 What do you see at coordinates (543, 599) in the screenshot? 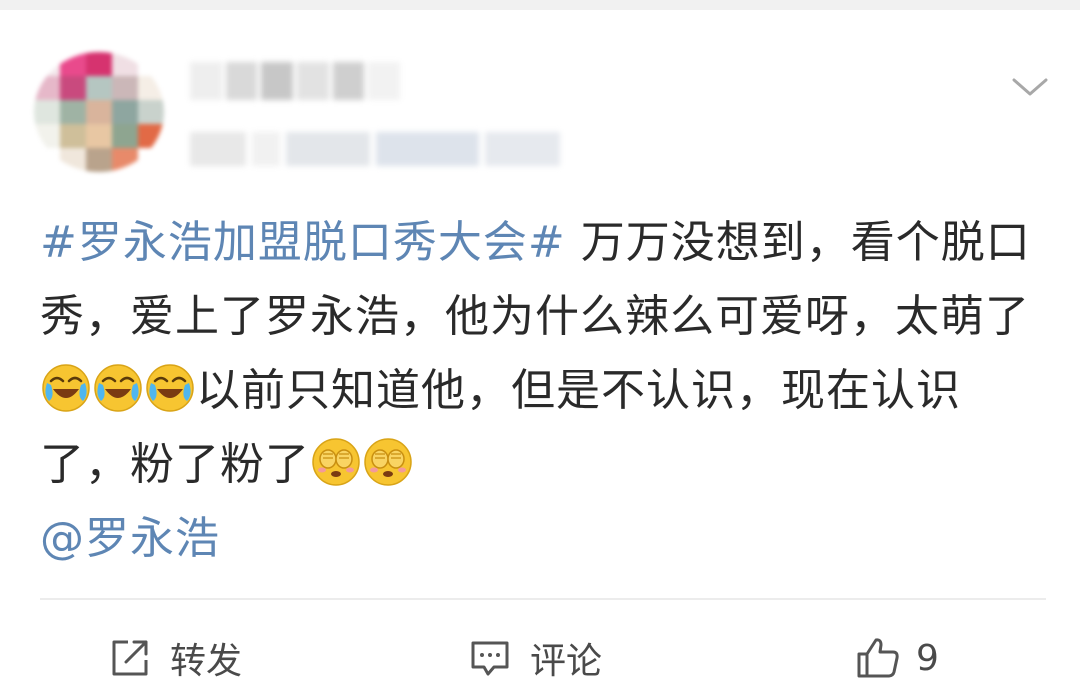
I see `divider` at bounding box center [543, 599].